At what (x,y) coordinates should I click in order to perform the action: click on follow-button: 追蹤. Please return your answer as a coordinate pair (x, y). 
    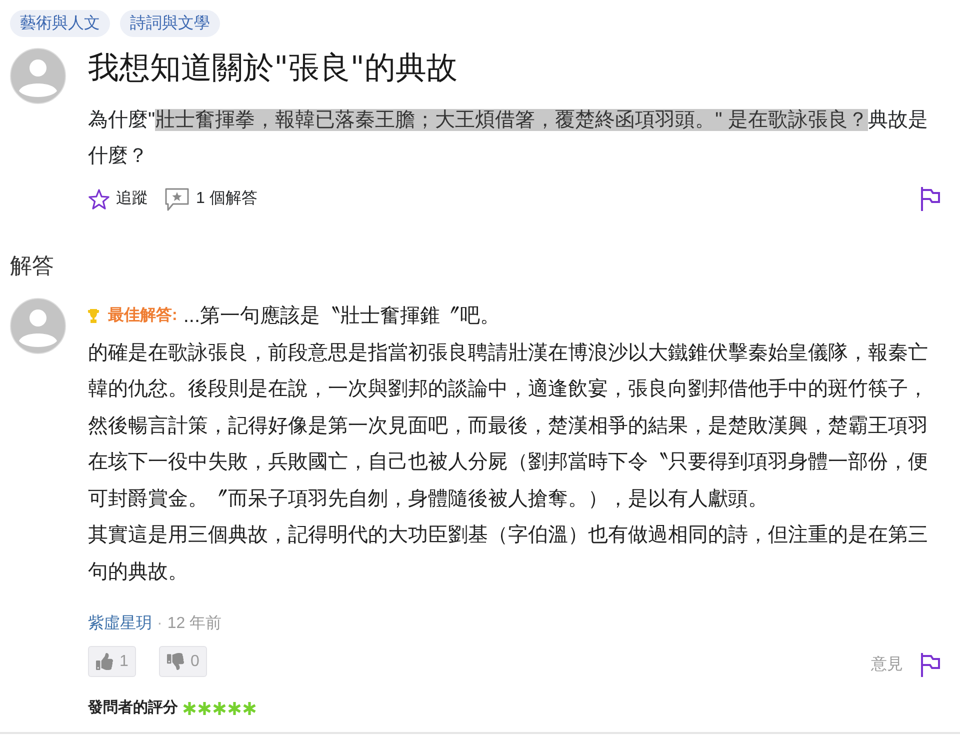
    Looking at the image, I should click on (118, 199).